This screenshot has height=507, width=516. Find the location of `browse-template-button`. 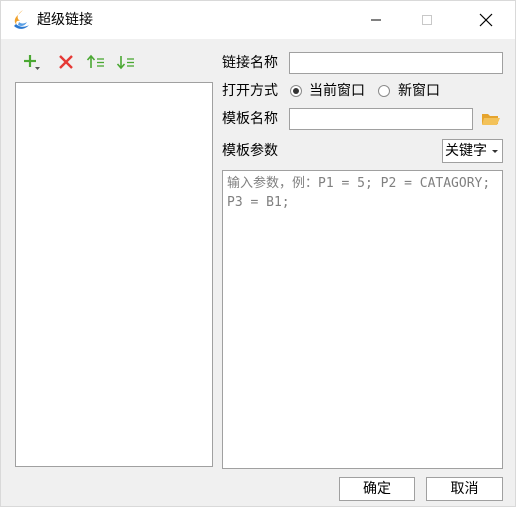

browse-template-button is located at coordinates (491, 119).